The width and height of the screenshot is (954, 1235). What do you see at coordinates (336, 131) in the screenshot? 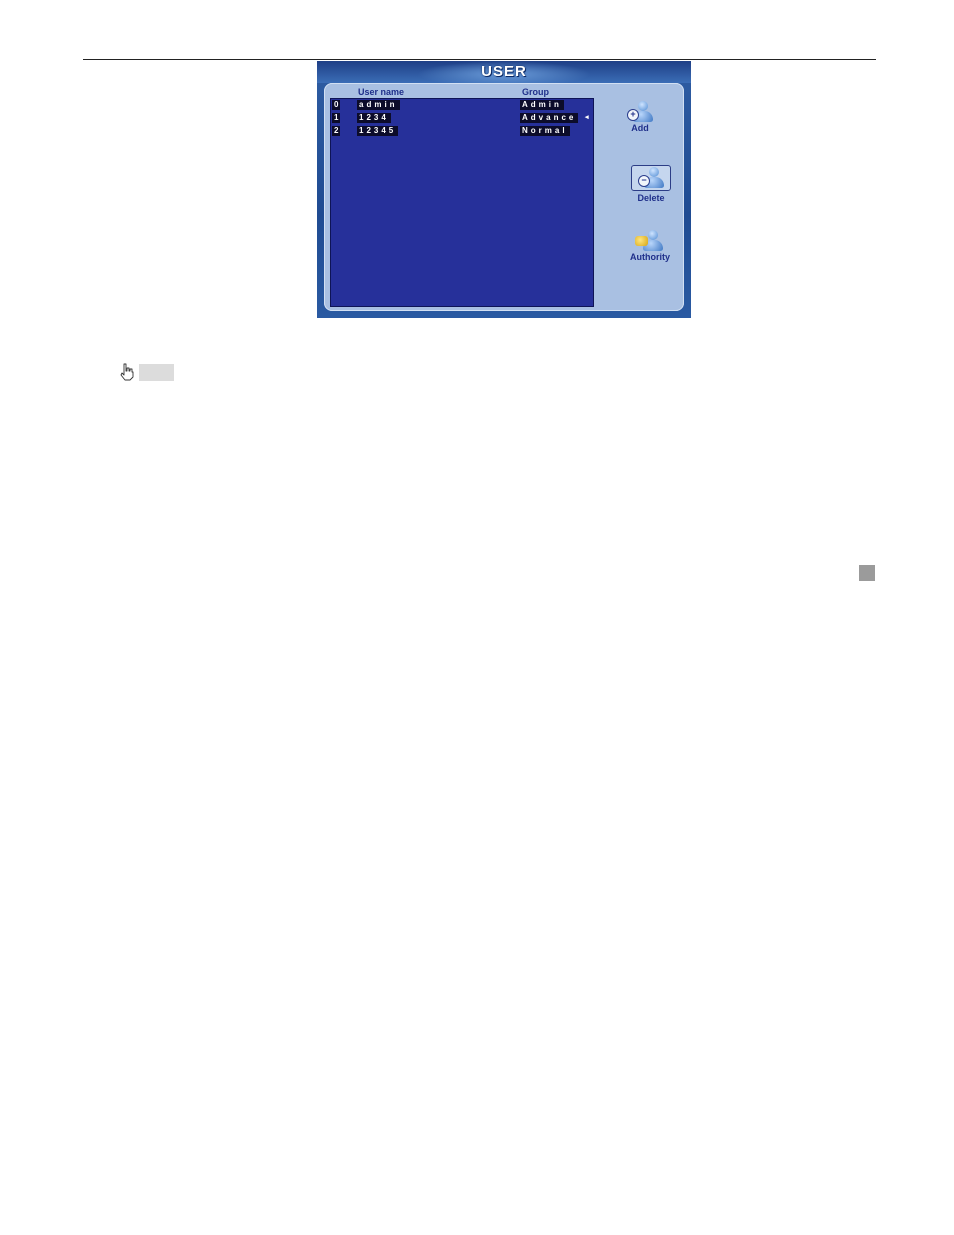
I see `row-index: 2` at bounding box center [336, 131].